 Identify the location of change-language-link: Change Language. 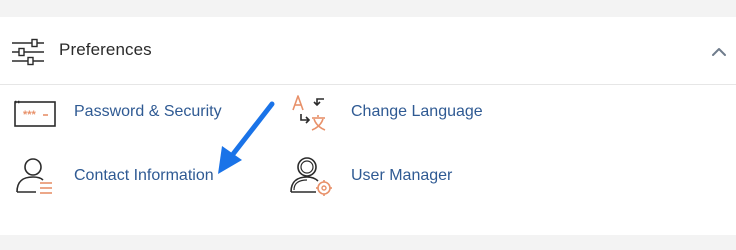
(398, 113).